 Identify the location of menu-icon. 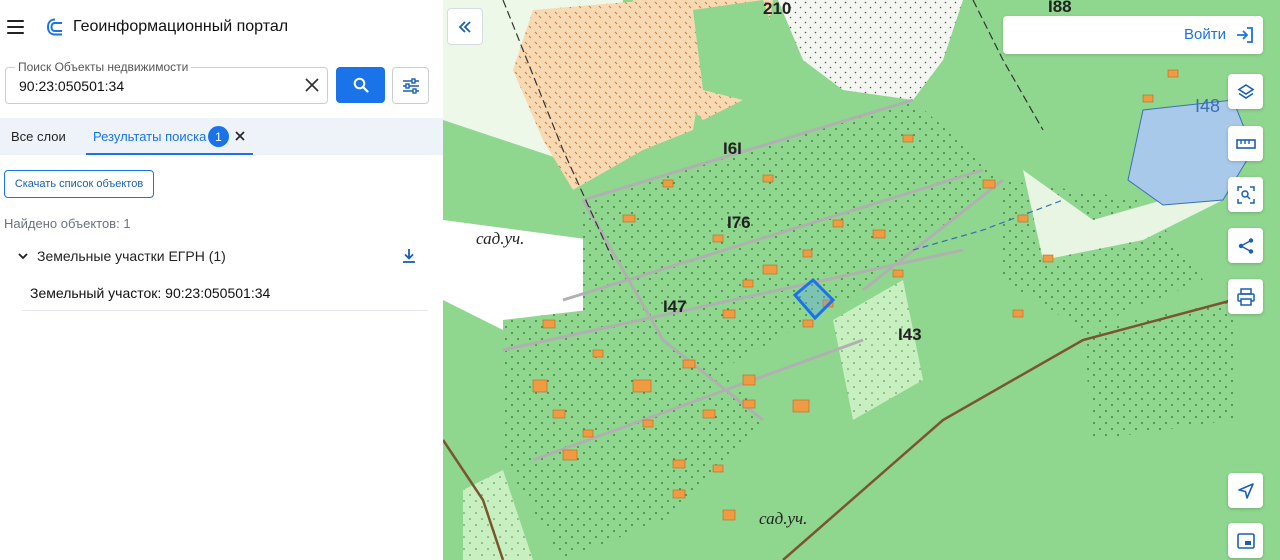
(15, 27).